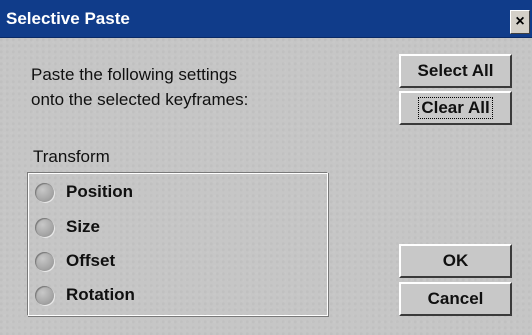 This screenshot has height=335, width=532. I want to click on option-position: Position, so click(84, 192).